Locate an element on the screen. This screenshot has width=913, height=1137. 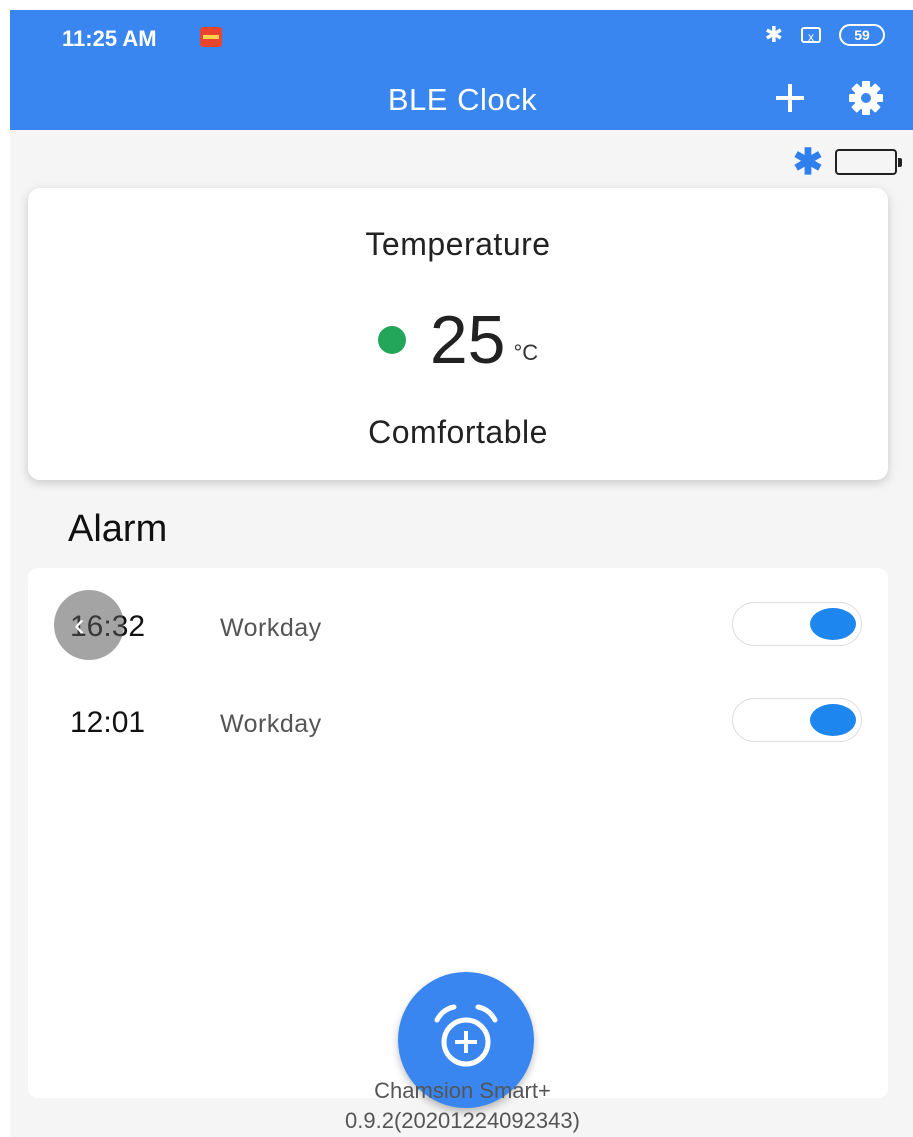
no-sim-icon: x is located at coordinates (811, 35).